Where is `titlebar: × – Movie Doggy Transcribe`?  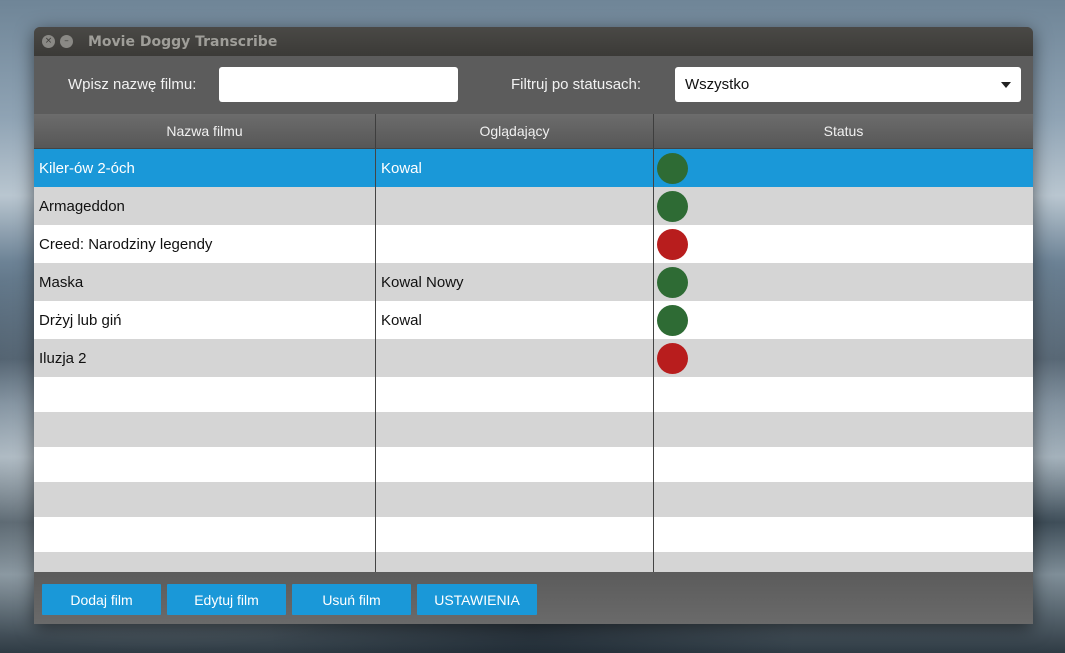 titlebar: × – Movie Doggy Transcribe is located at coordinates (533, 41).